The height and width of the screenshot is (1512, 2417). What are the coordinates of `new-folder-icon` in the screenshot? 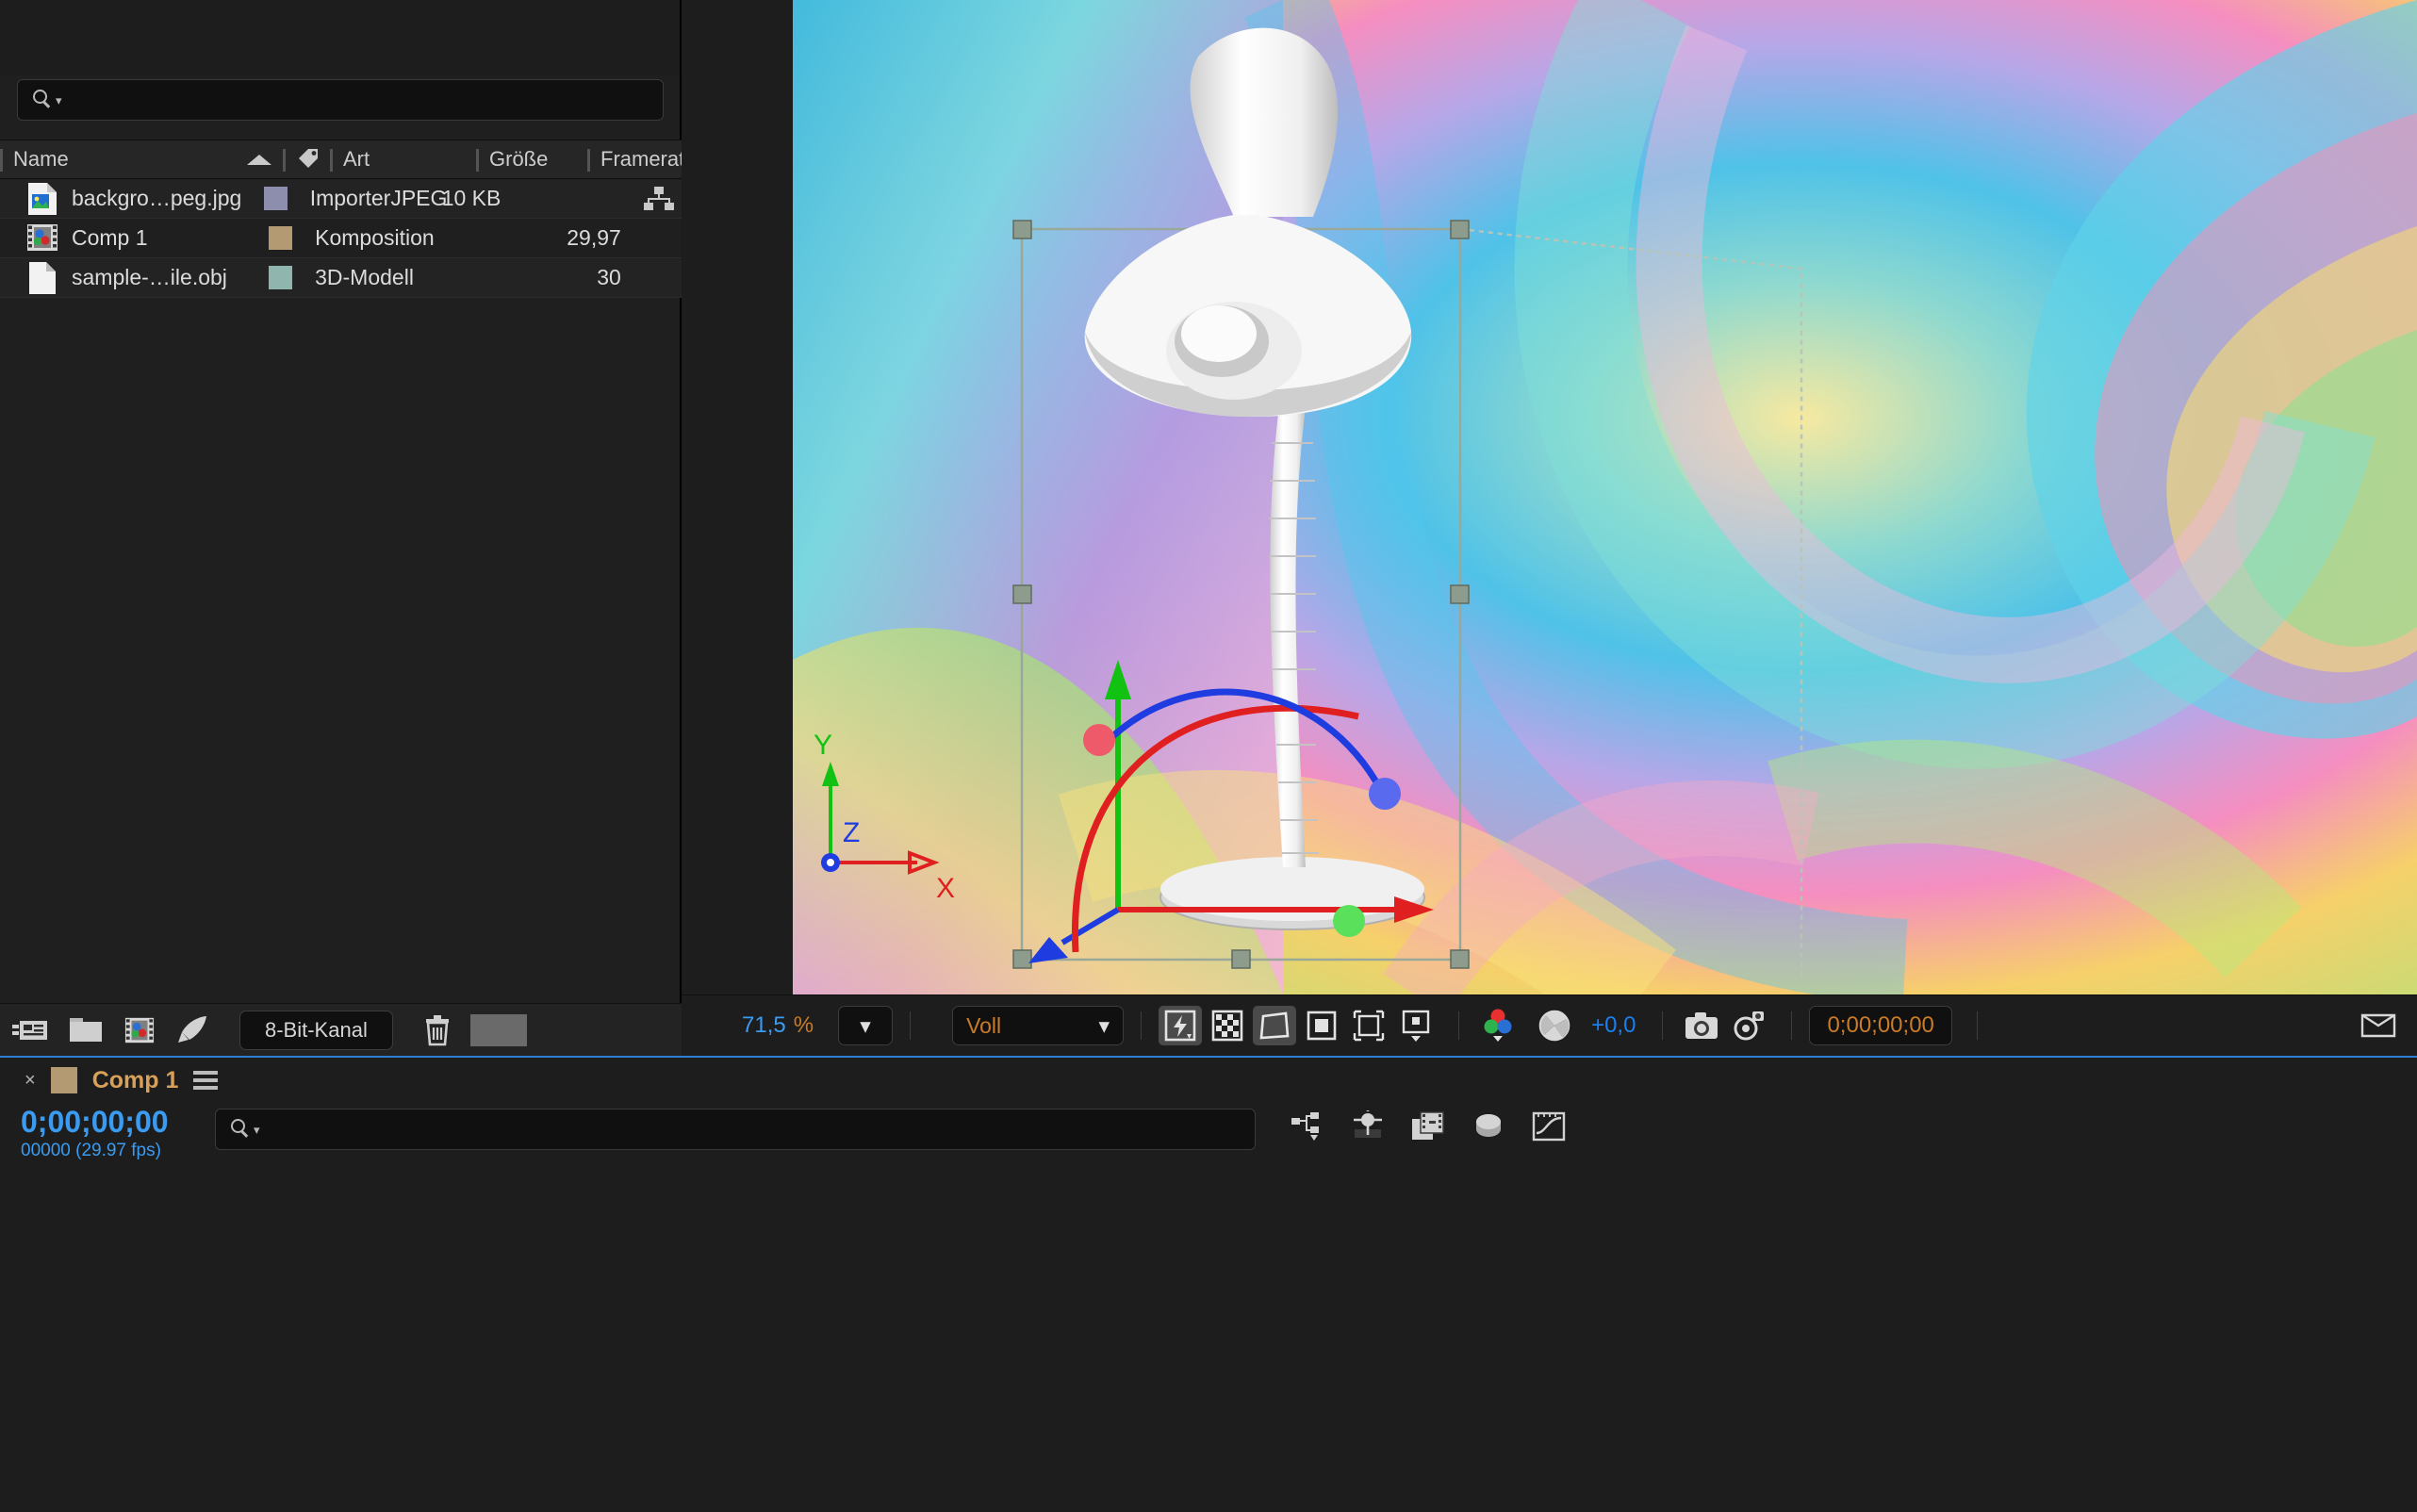 It's located at (86, 1030).